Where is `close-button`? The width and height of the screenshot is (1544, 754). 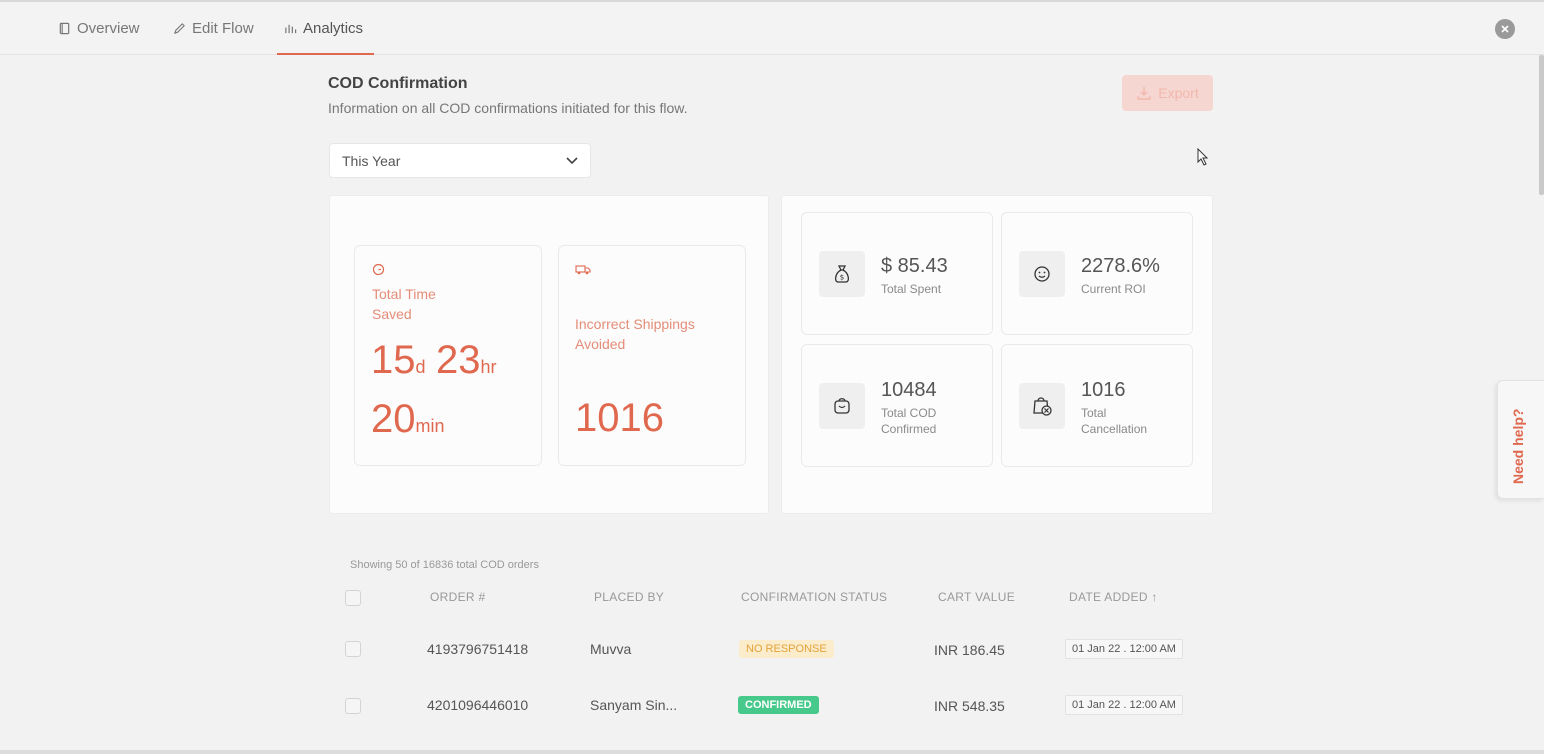
close-button is located at coordinates (1505, 29).